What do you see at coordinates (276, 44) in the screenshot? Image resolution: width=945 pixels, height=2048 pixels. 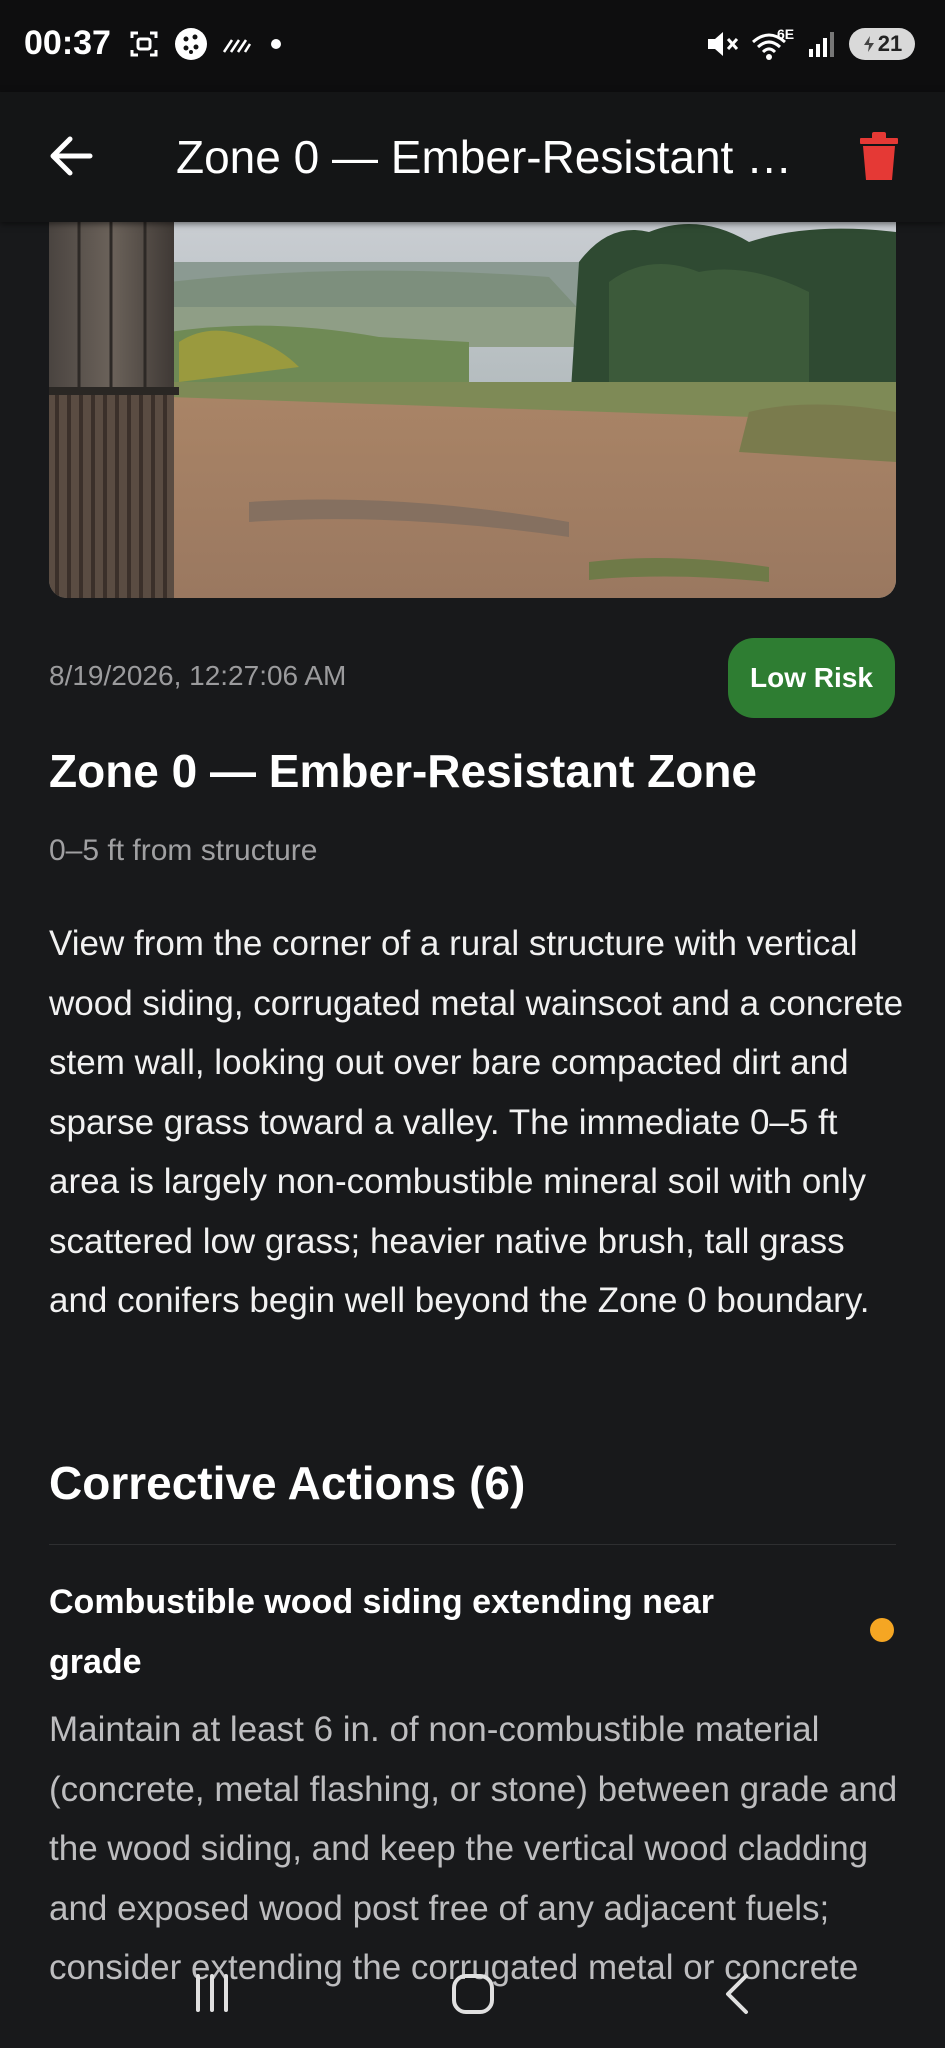 I see `dot-icon` at bounding box center [276, 44].